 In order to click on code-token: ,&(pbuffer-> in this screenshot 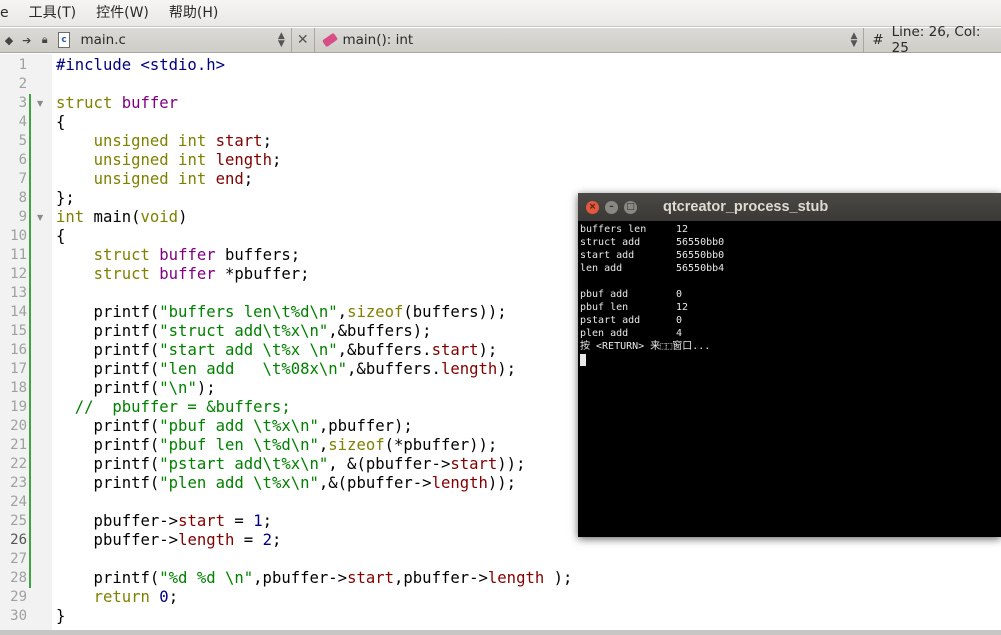, I will do `click(375, 483)`.